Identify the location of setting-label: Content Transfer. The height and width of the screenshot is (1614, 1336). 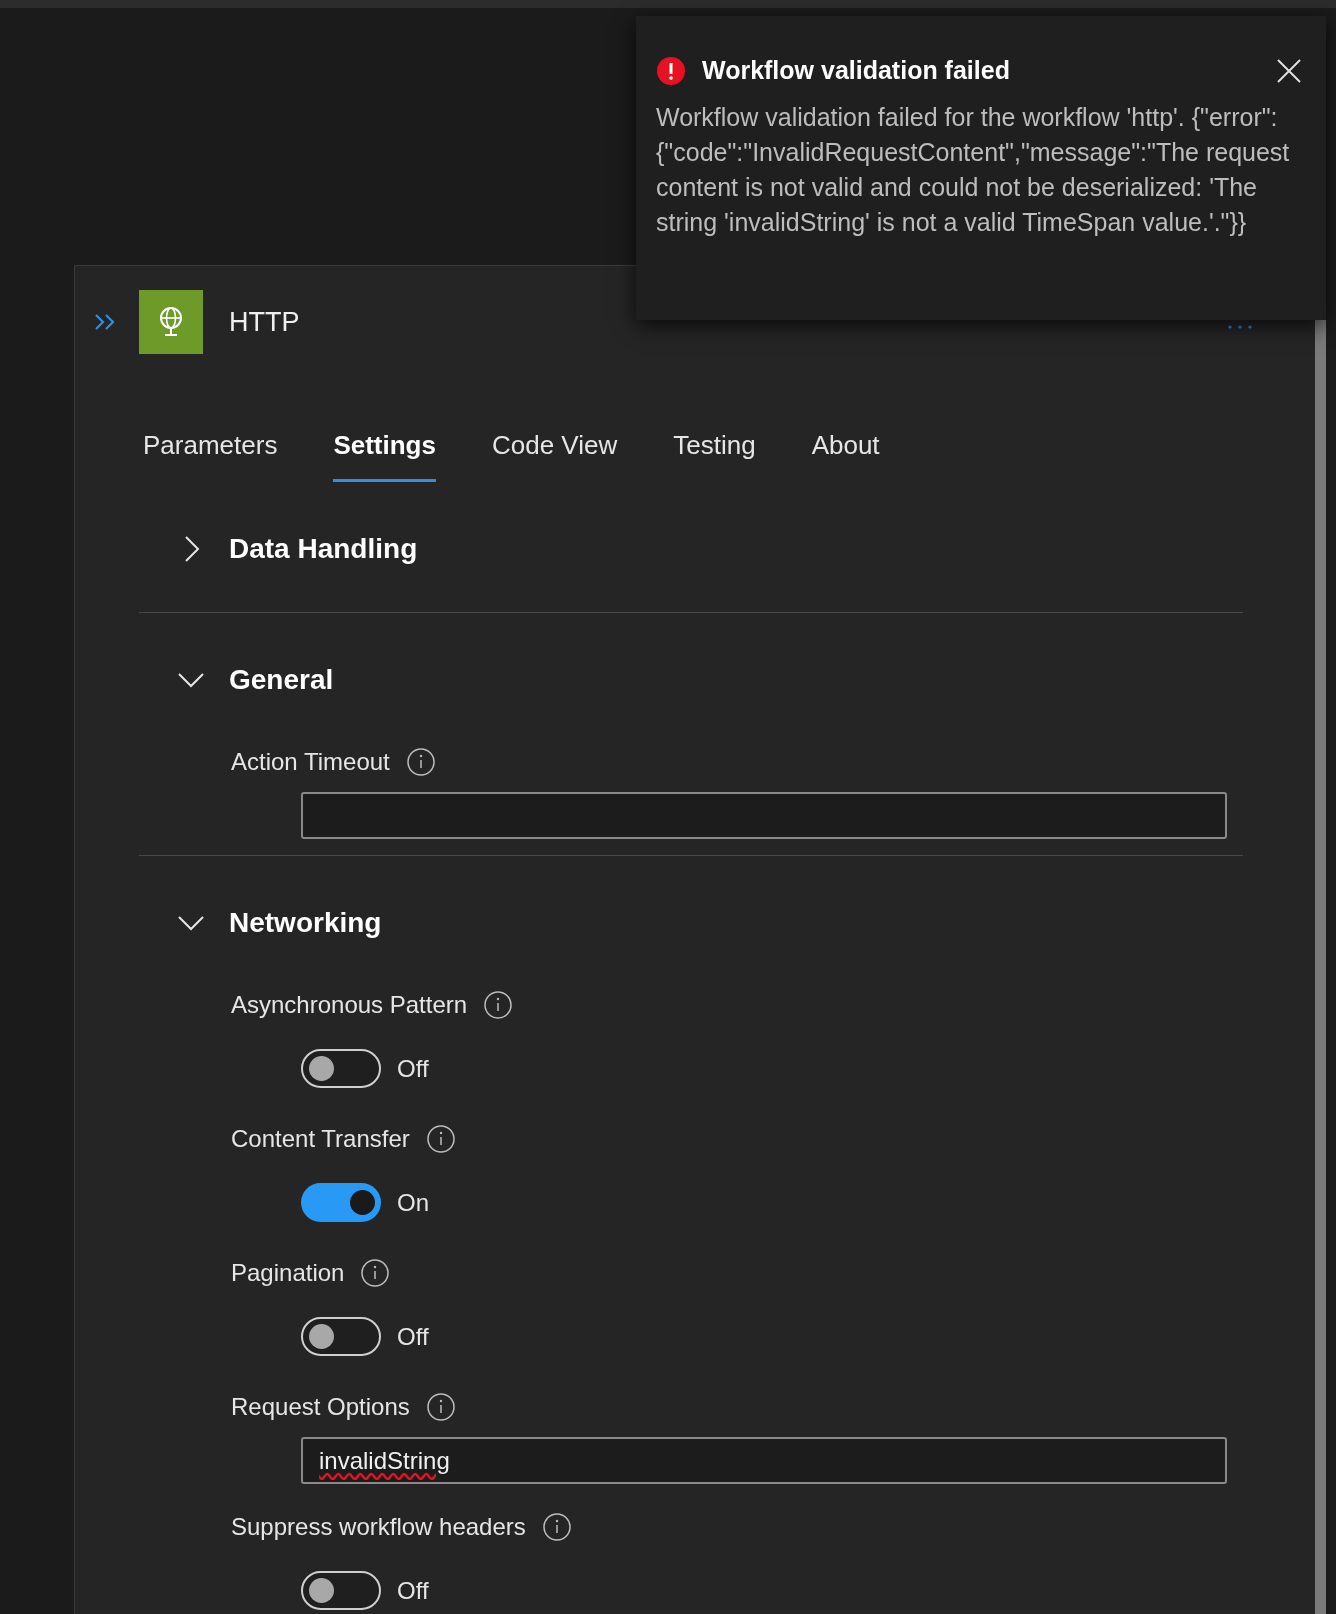
(320, 1139).